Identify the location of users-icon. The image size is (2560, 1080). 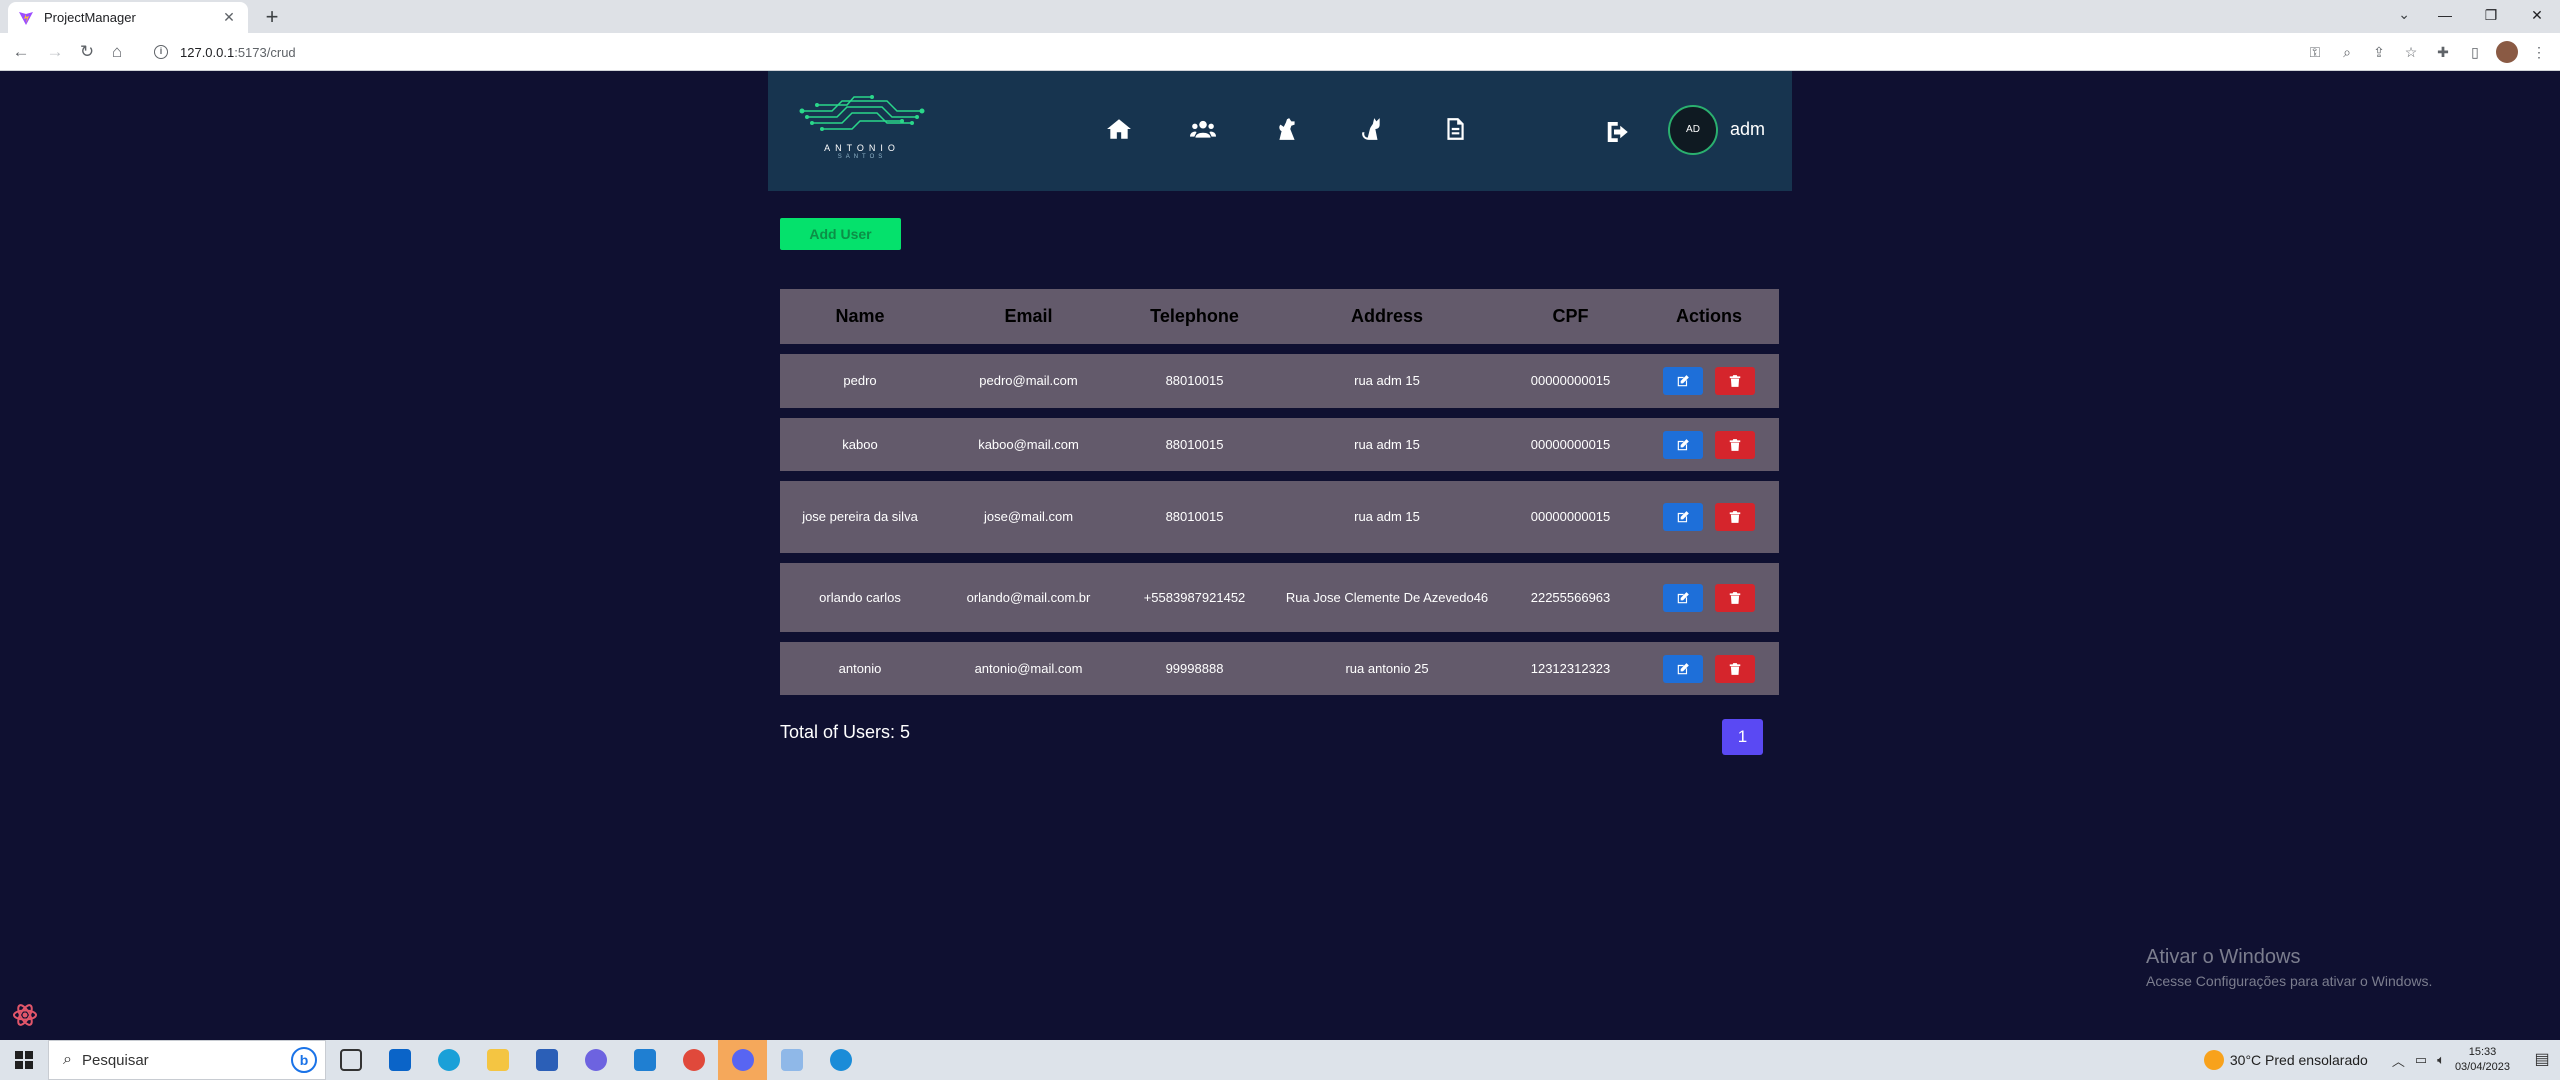
(1203, 129).